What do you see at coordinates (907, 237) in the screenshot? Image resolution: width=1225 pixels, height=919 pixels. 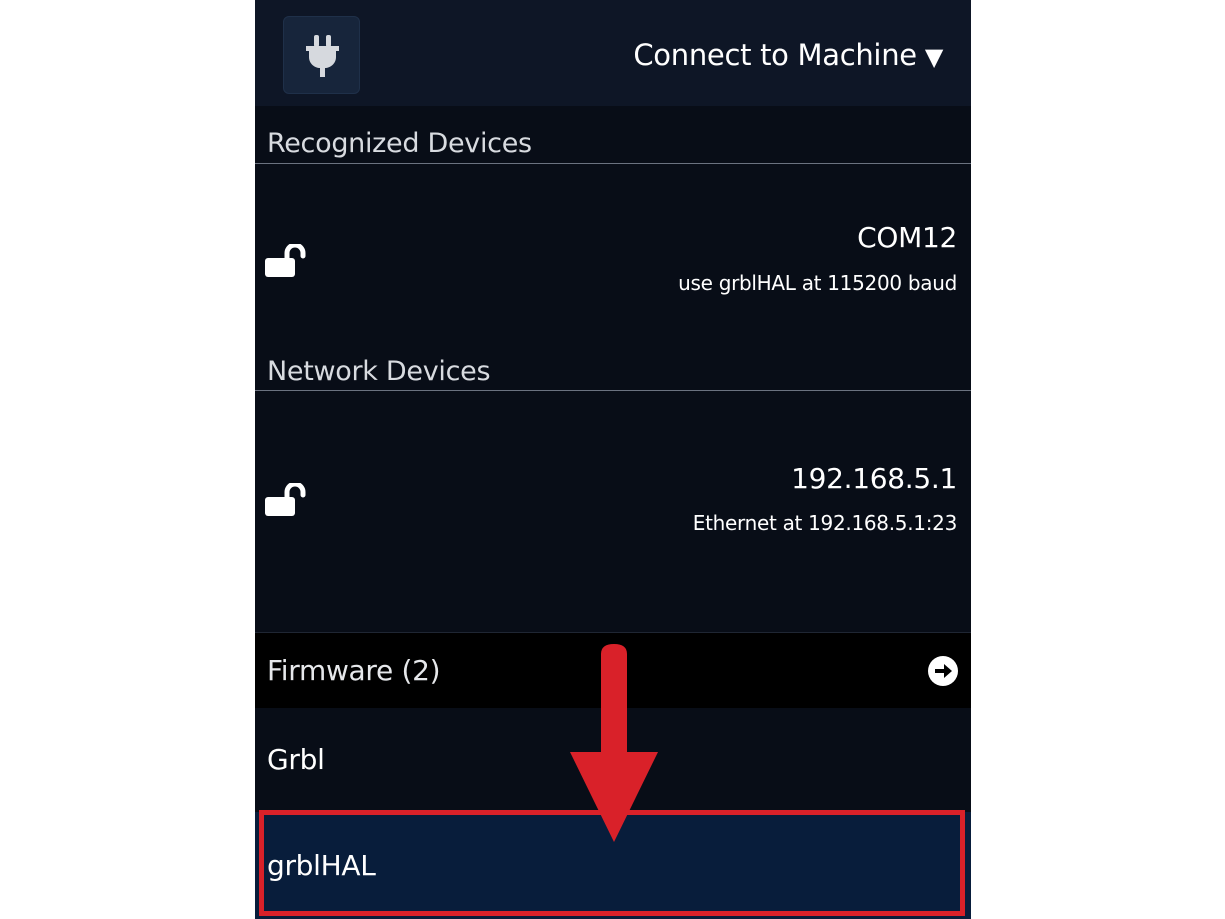 I see `device-name: COM12` at bounding box center [907, 237].